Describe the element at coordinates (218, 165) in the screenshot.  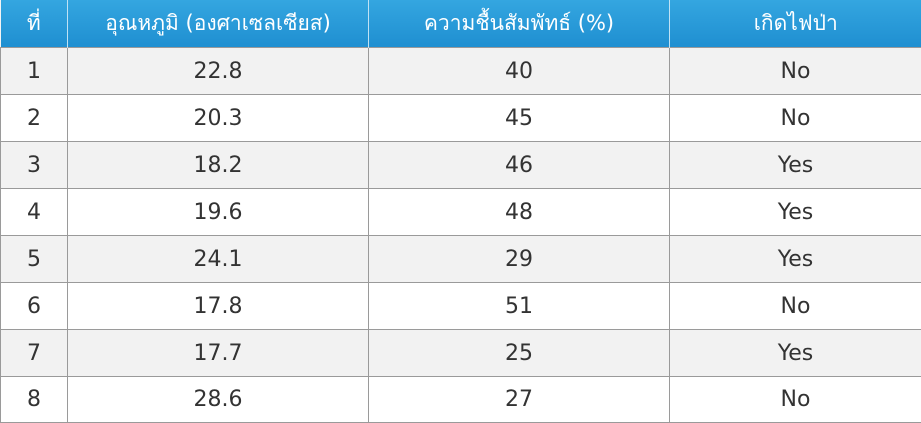
I see `cell-temperature: 18.2` at that location.